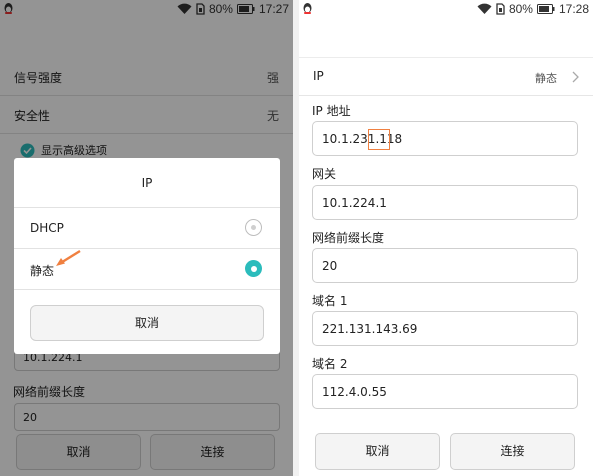  What do you see at coordinates (445, 202) in the screenshot?
I see `gateway-input: 10.1.224.1` at bounding box center [445, 202].